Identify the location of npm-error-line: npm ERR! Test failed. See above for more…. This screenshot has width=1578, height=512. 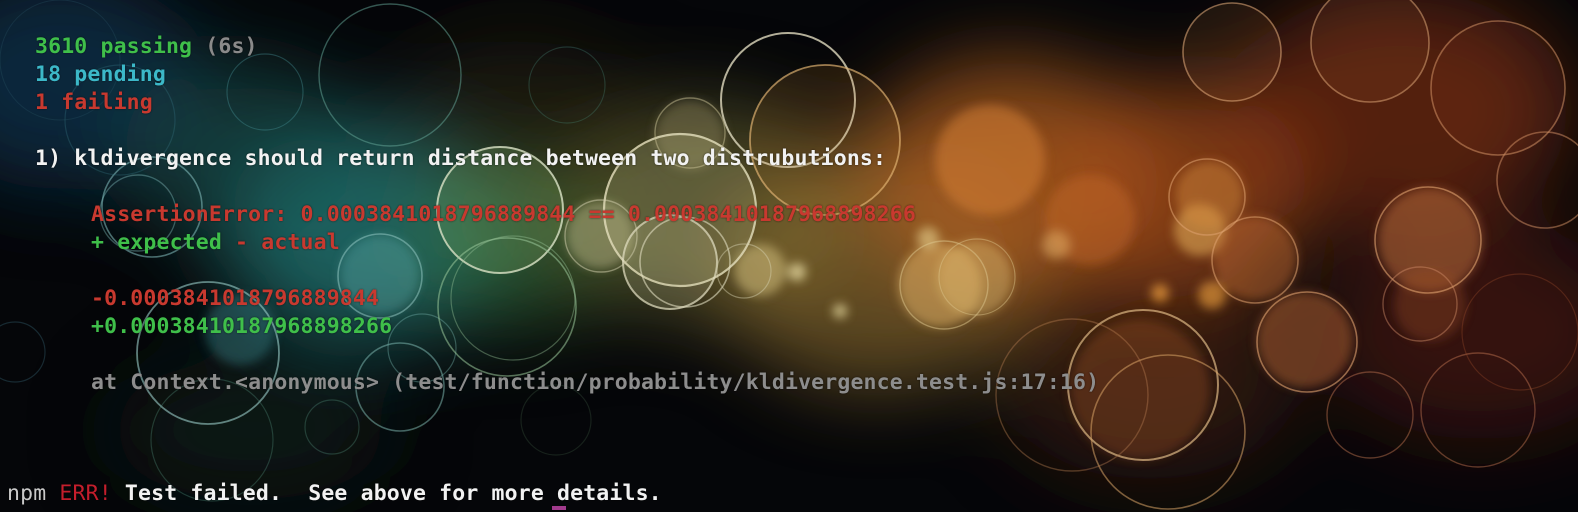
(334, 494).